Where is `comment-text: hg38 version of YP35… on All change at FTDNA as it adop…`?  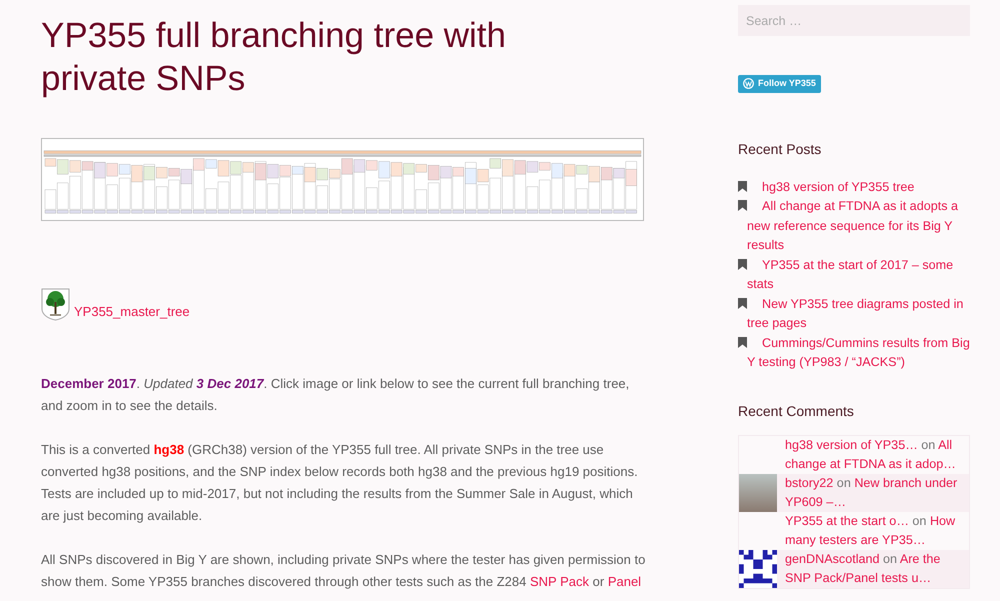
comment-text: hg38 version of YP35… on All change at FTDNA as it adop… is located at coordinates (871, 455).